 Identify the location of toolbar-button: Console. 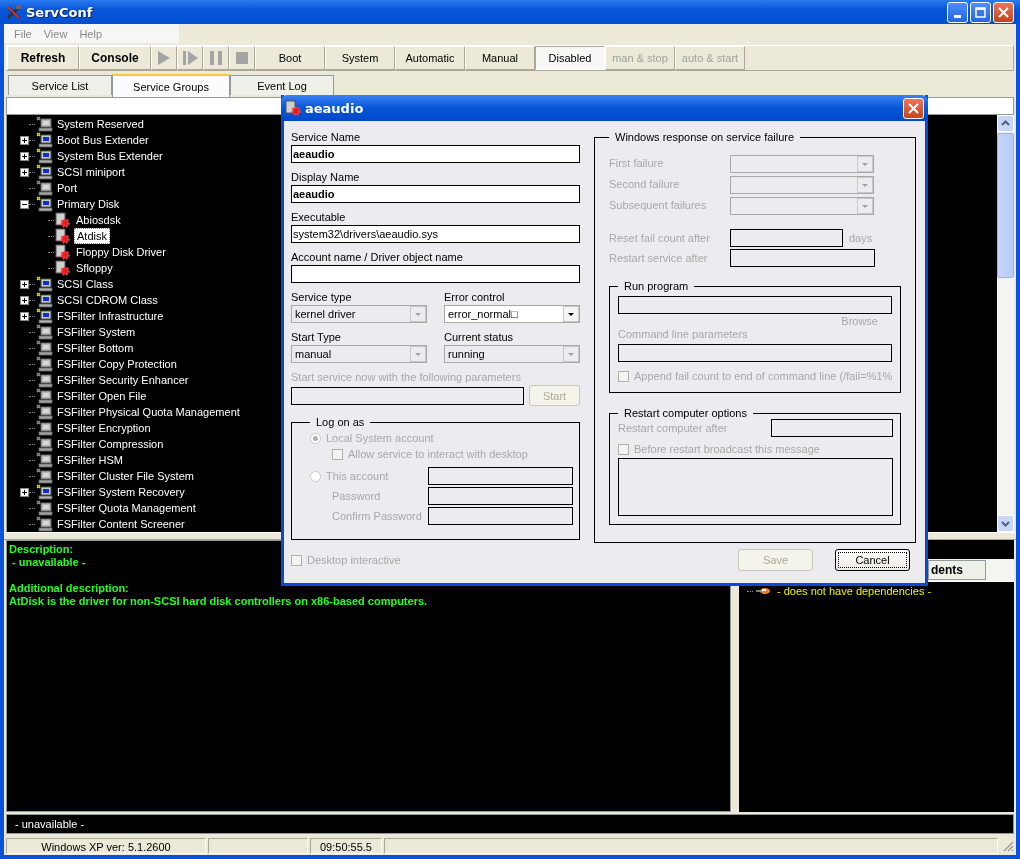
(115, 58).